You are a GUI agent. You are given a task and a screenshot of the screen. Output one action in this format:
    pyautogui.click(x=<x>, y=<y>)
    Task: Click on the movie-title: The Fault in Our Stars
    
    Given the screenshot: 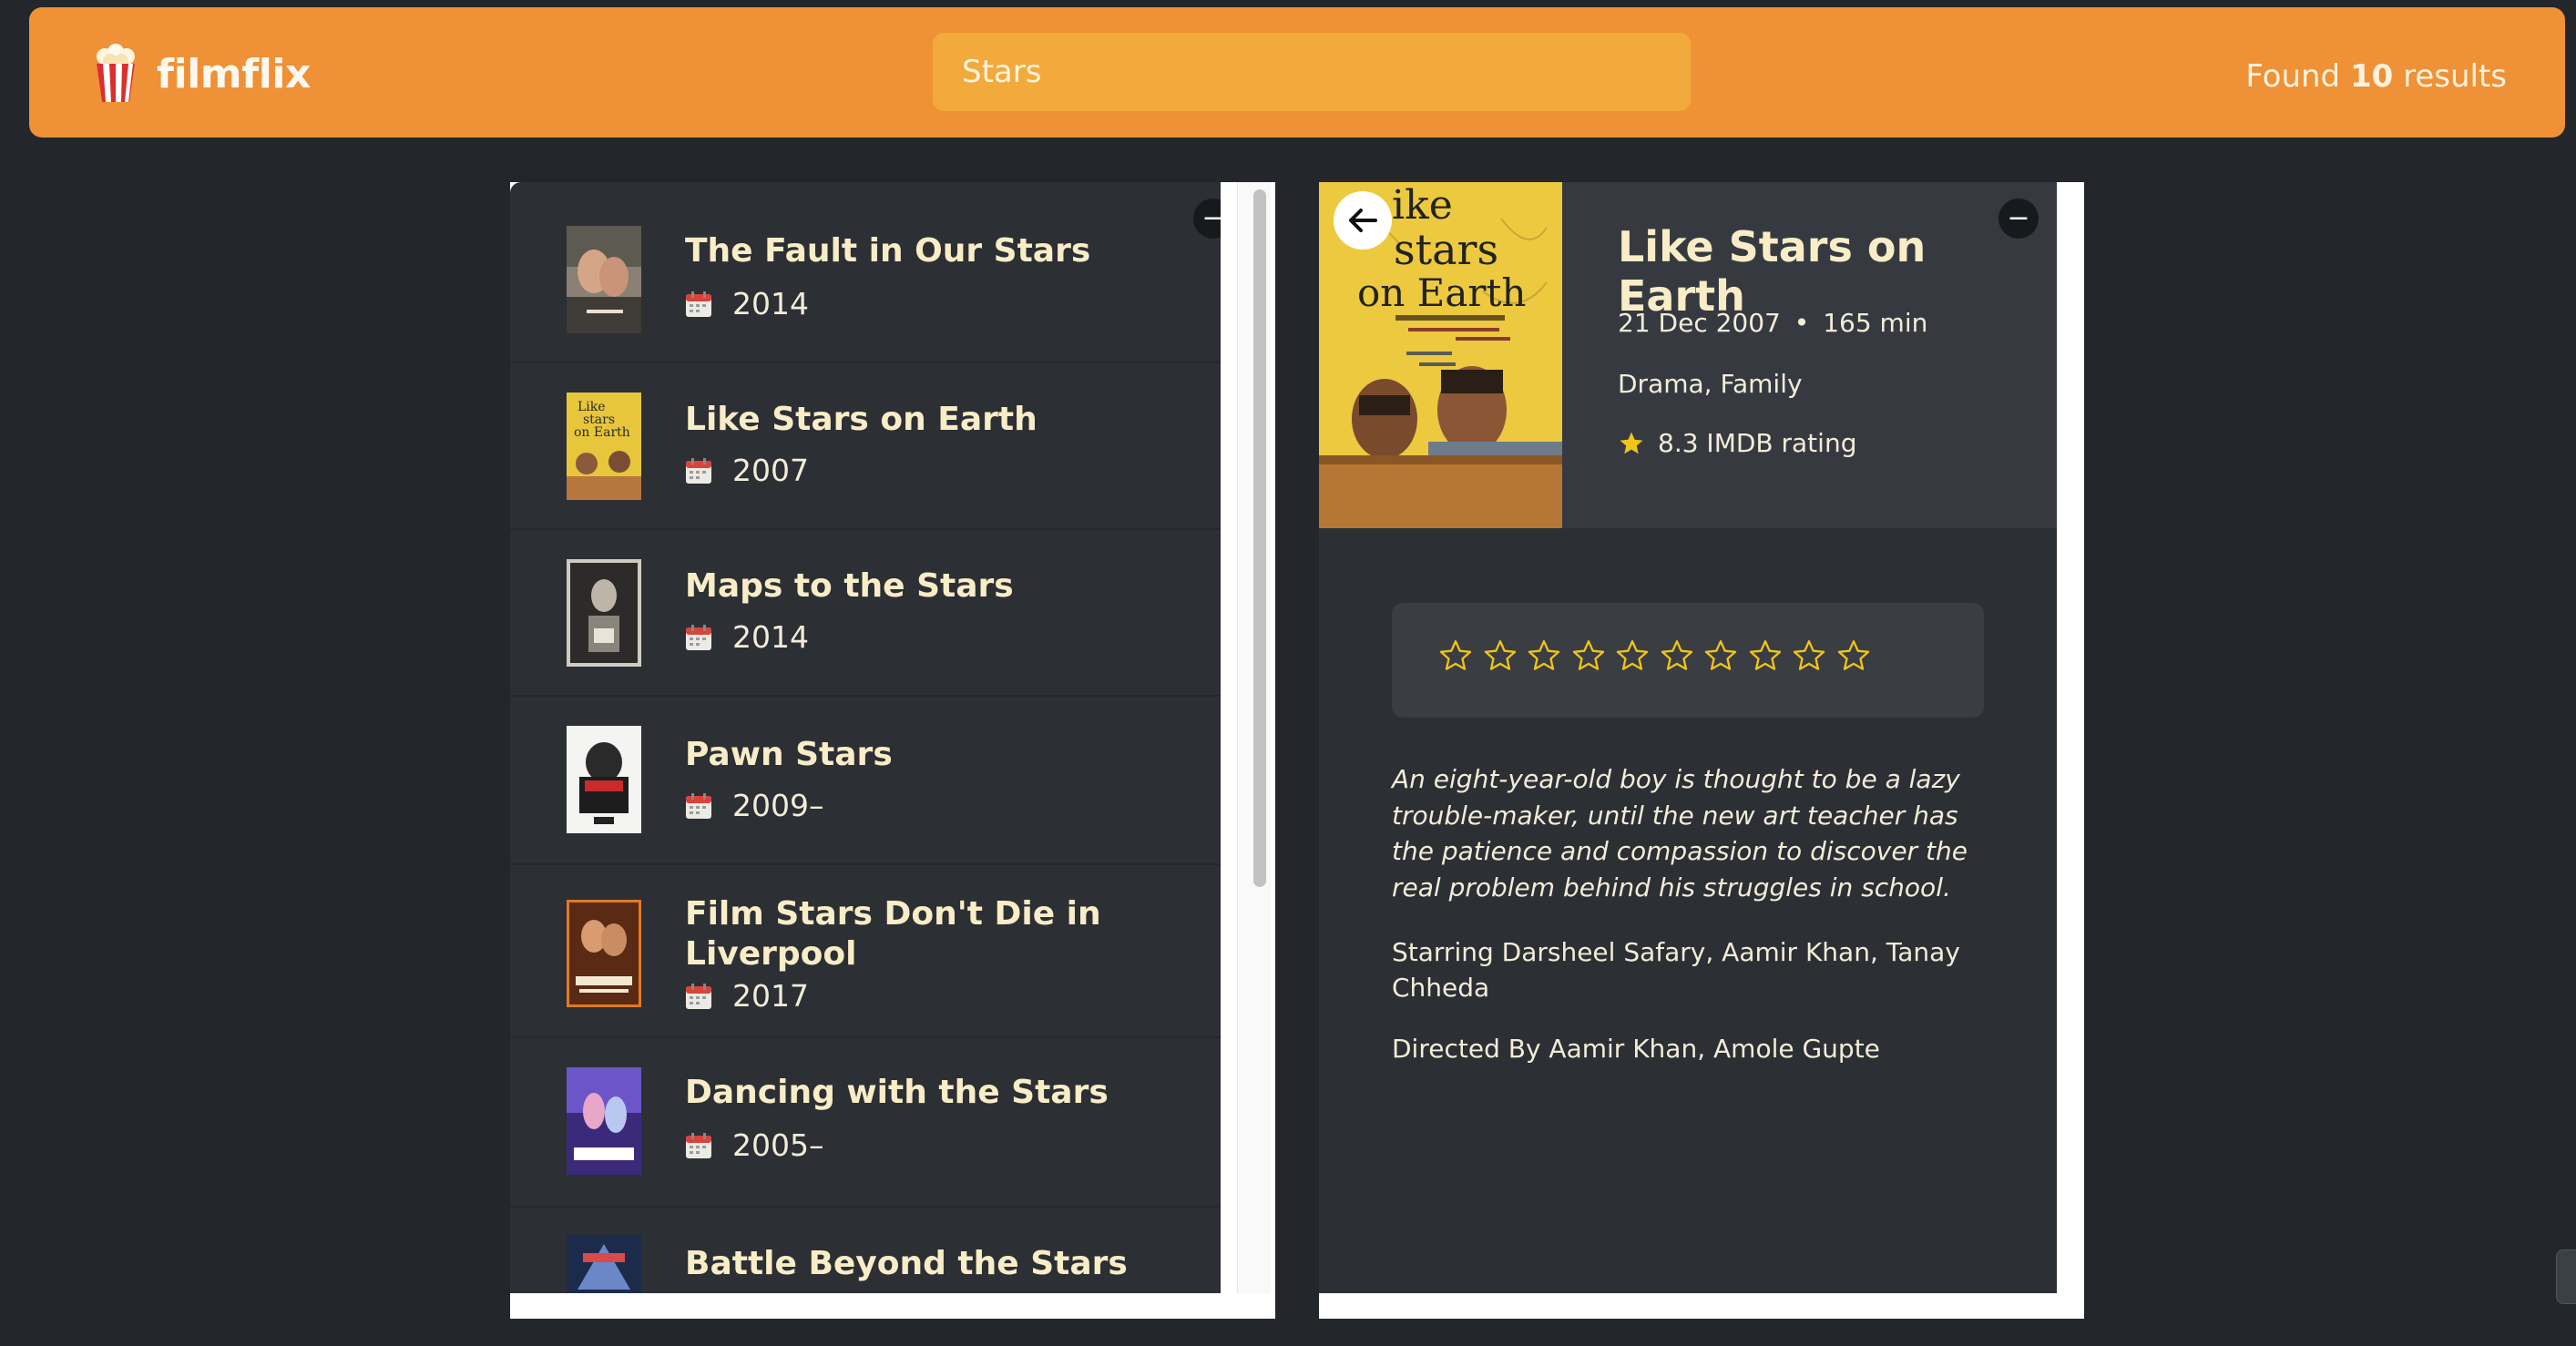 What is the action you would take?
    pyautogui.click(x=888, y=251)
    